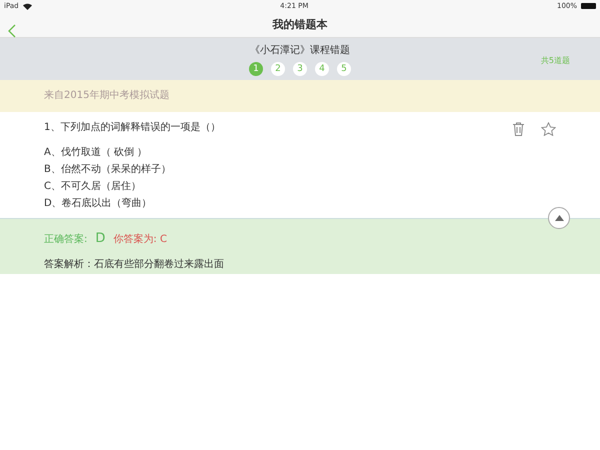 The width and height of the screenshot is (600, 450). Describe the element at coordinates (300, 169) in the screenshot. I see `answer-option: B、佁然不动（呆呆的样子）` at that location.